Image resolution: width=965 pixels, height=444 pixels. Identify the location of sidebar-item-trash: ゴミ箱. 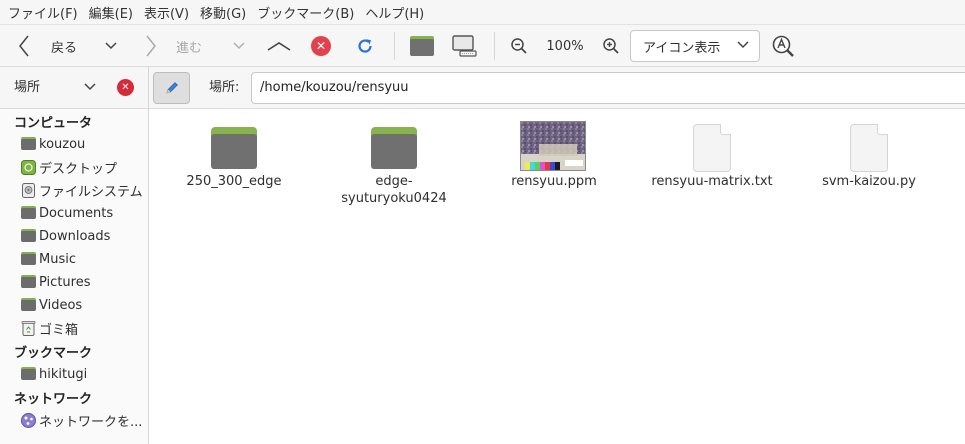
(49, 328).